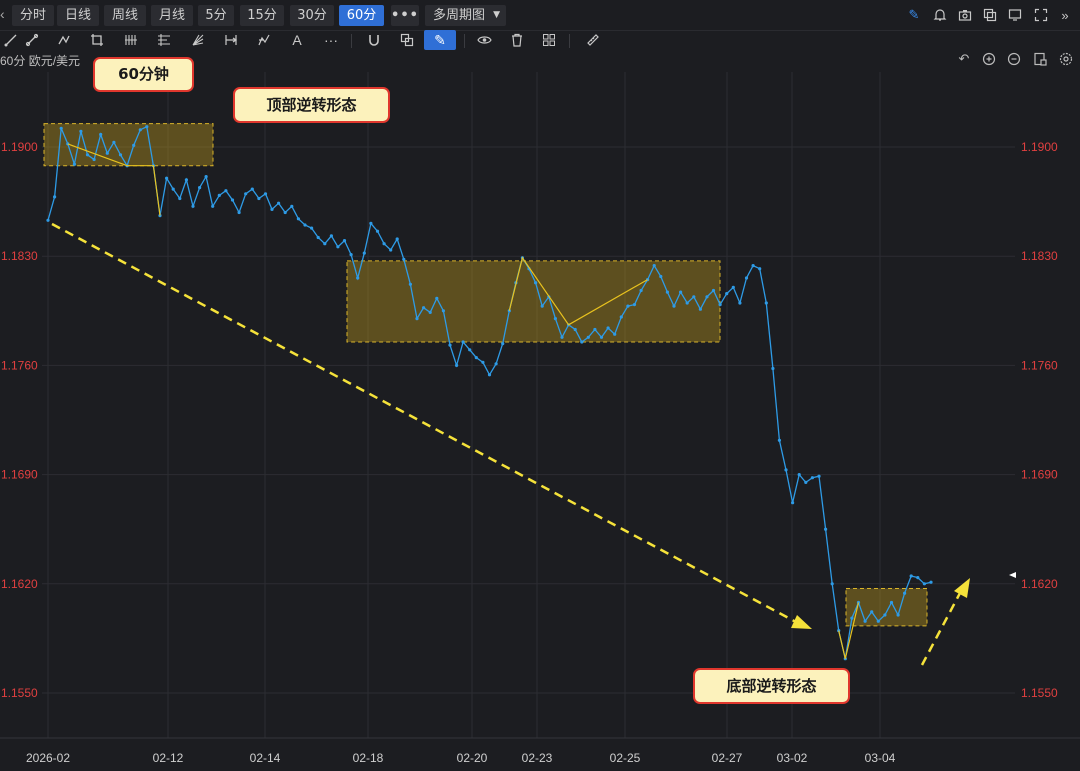 This screenshot has width=1080, height=771. What do you see at coordinates (1039, 420) in the screenshot?
I see `y-axis-right: 1.1900 1.1830 1.1760 1.1690 1.1620 1.1550` at bounding box center [1039, 420].